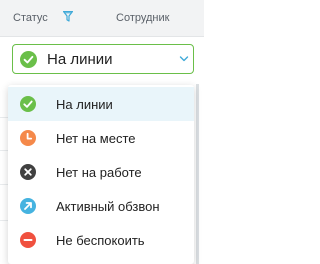 The width and height of the screenshot is (320, 264). Describe the element at coordinates (184, 59) in the screenshot. I see `chevron-down-icon` at that location.